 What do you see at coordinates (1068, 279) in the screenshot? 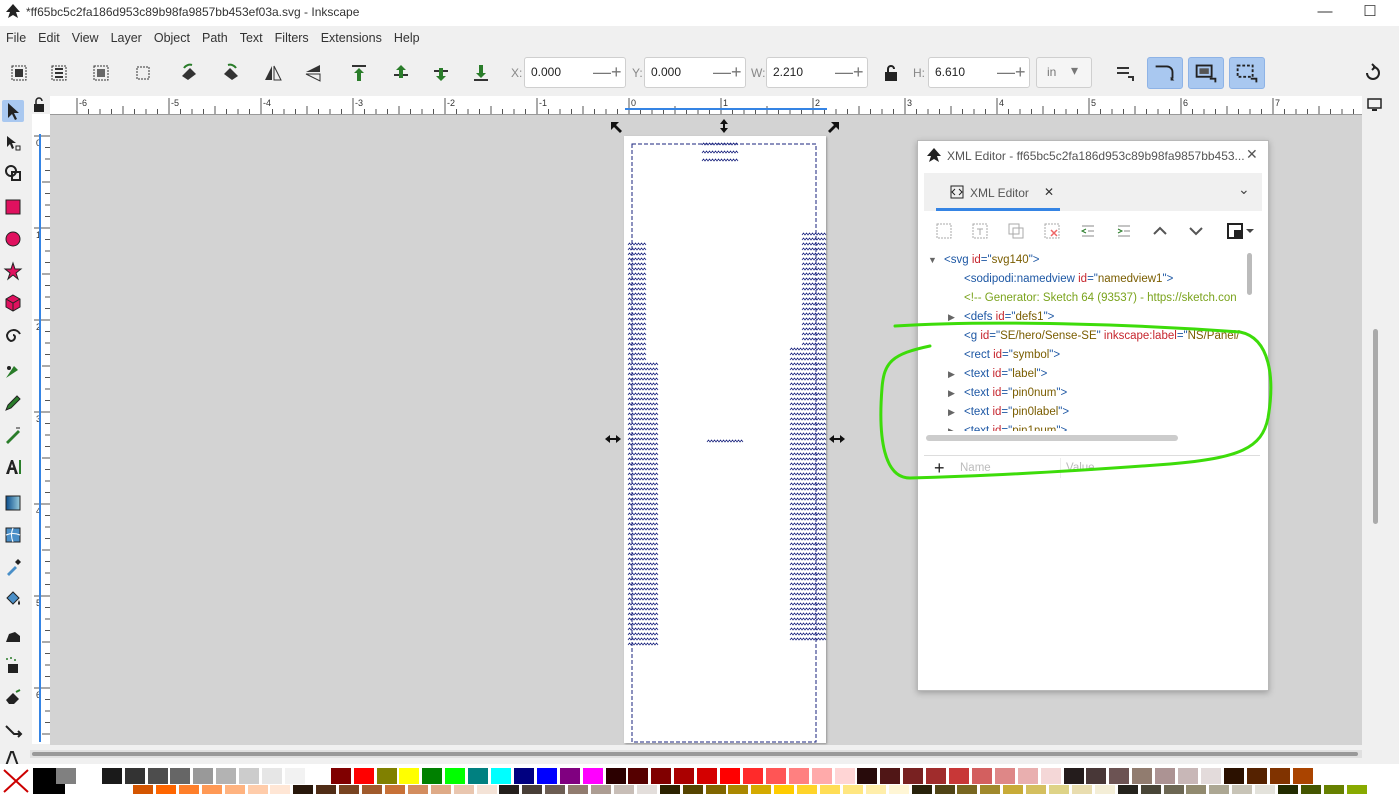
I see `xml-node-row: <sodipodi:namedview id="namedview1">` at bounding box center [1068, 279].